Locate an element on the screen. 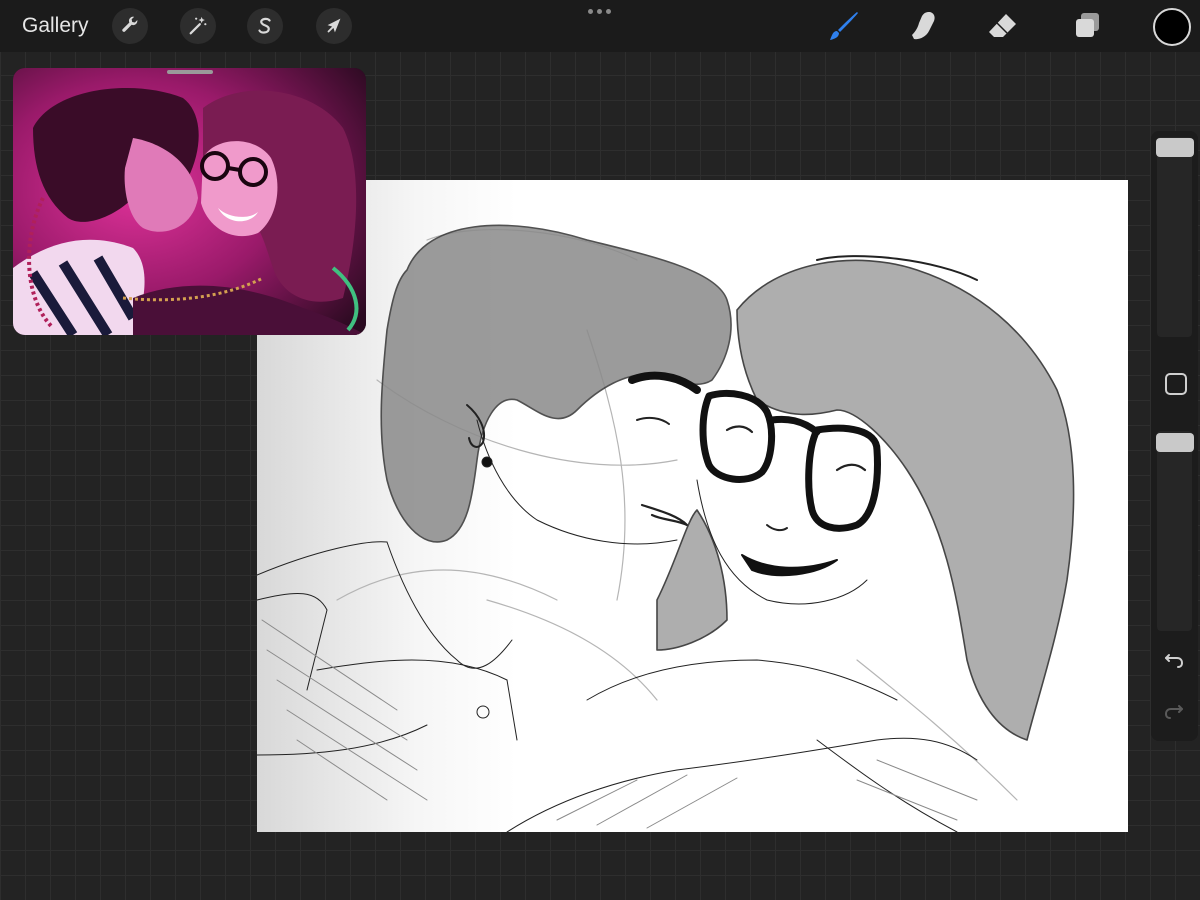 This screenshot has height=900, width=1200. layers-icon is located at coordinates (1087, 25).